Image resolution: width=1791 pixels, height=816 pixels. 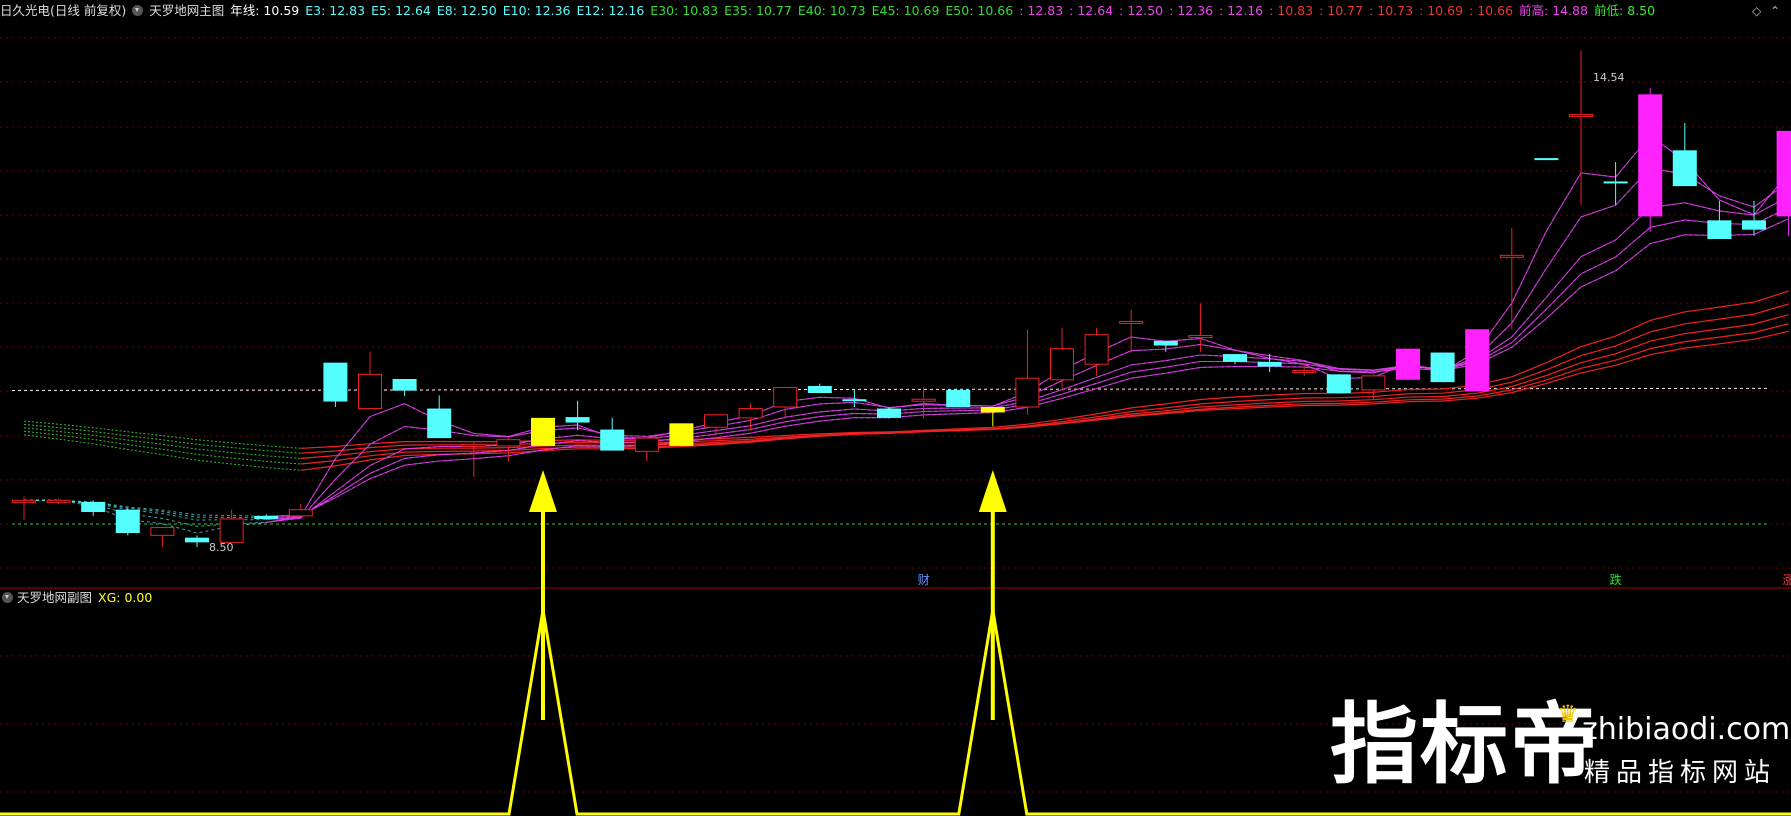 I want to click on indicator-name: 天罗地网主图, so click(x=186, y=10).